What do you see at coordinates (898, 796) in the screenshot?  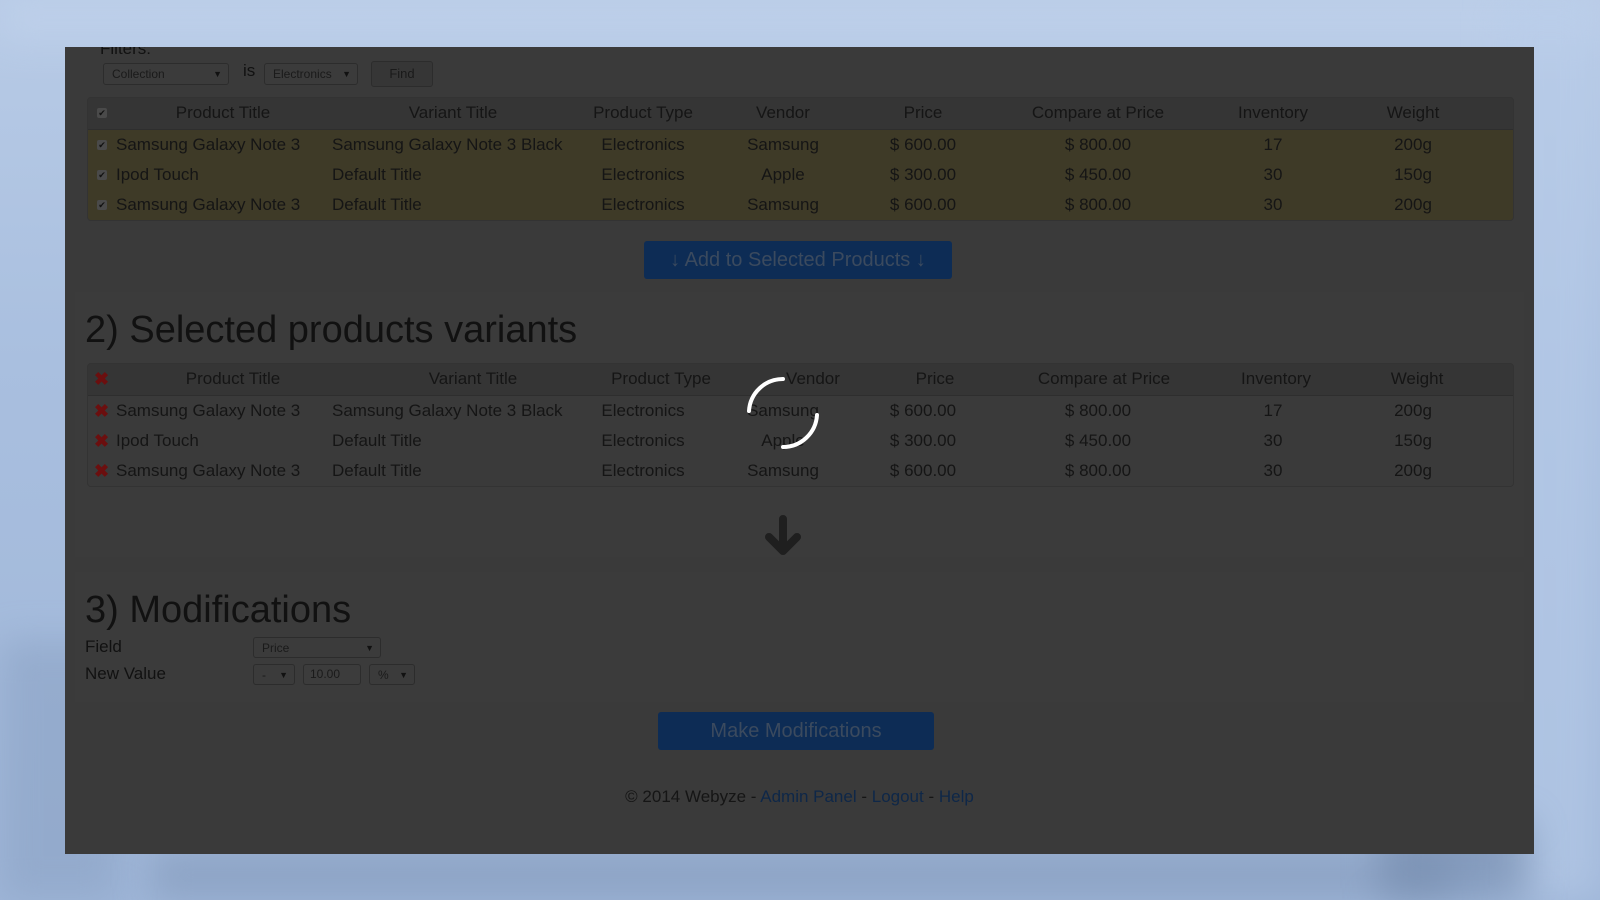 I see `logout-link: Logout` at bounding box center [898, 796].